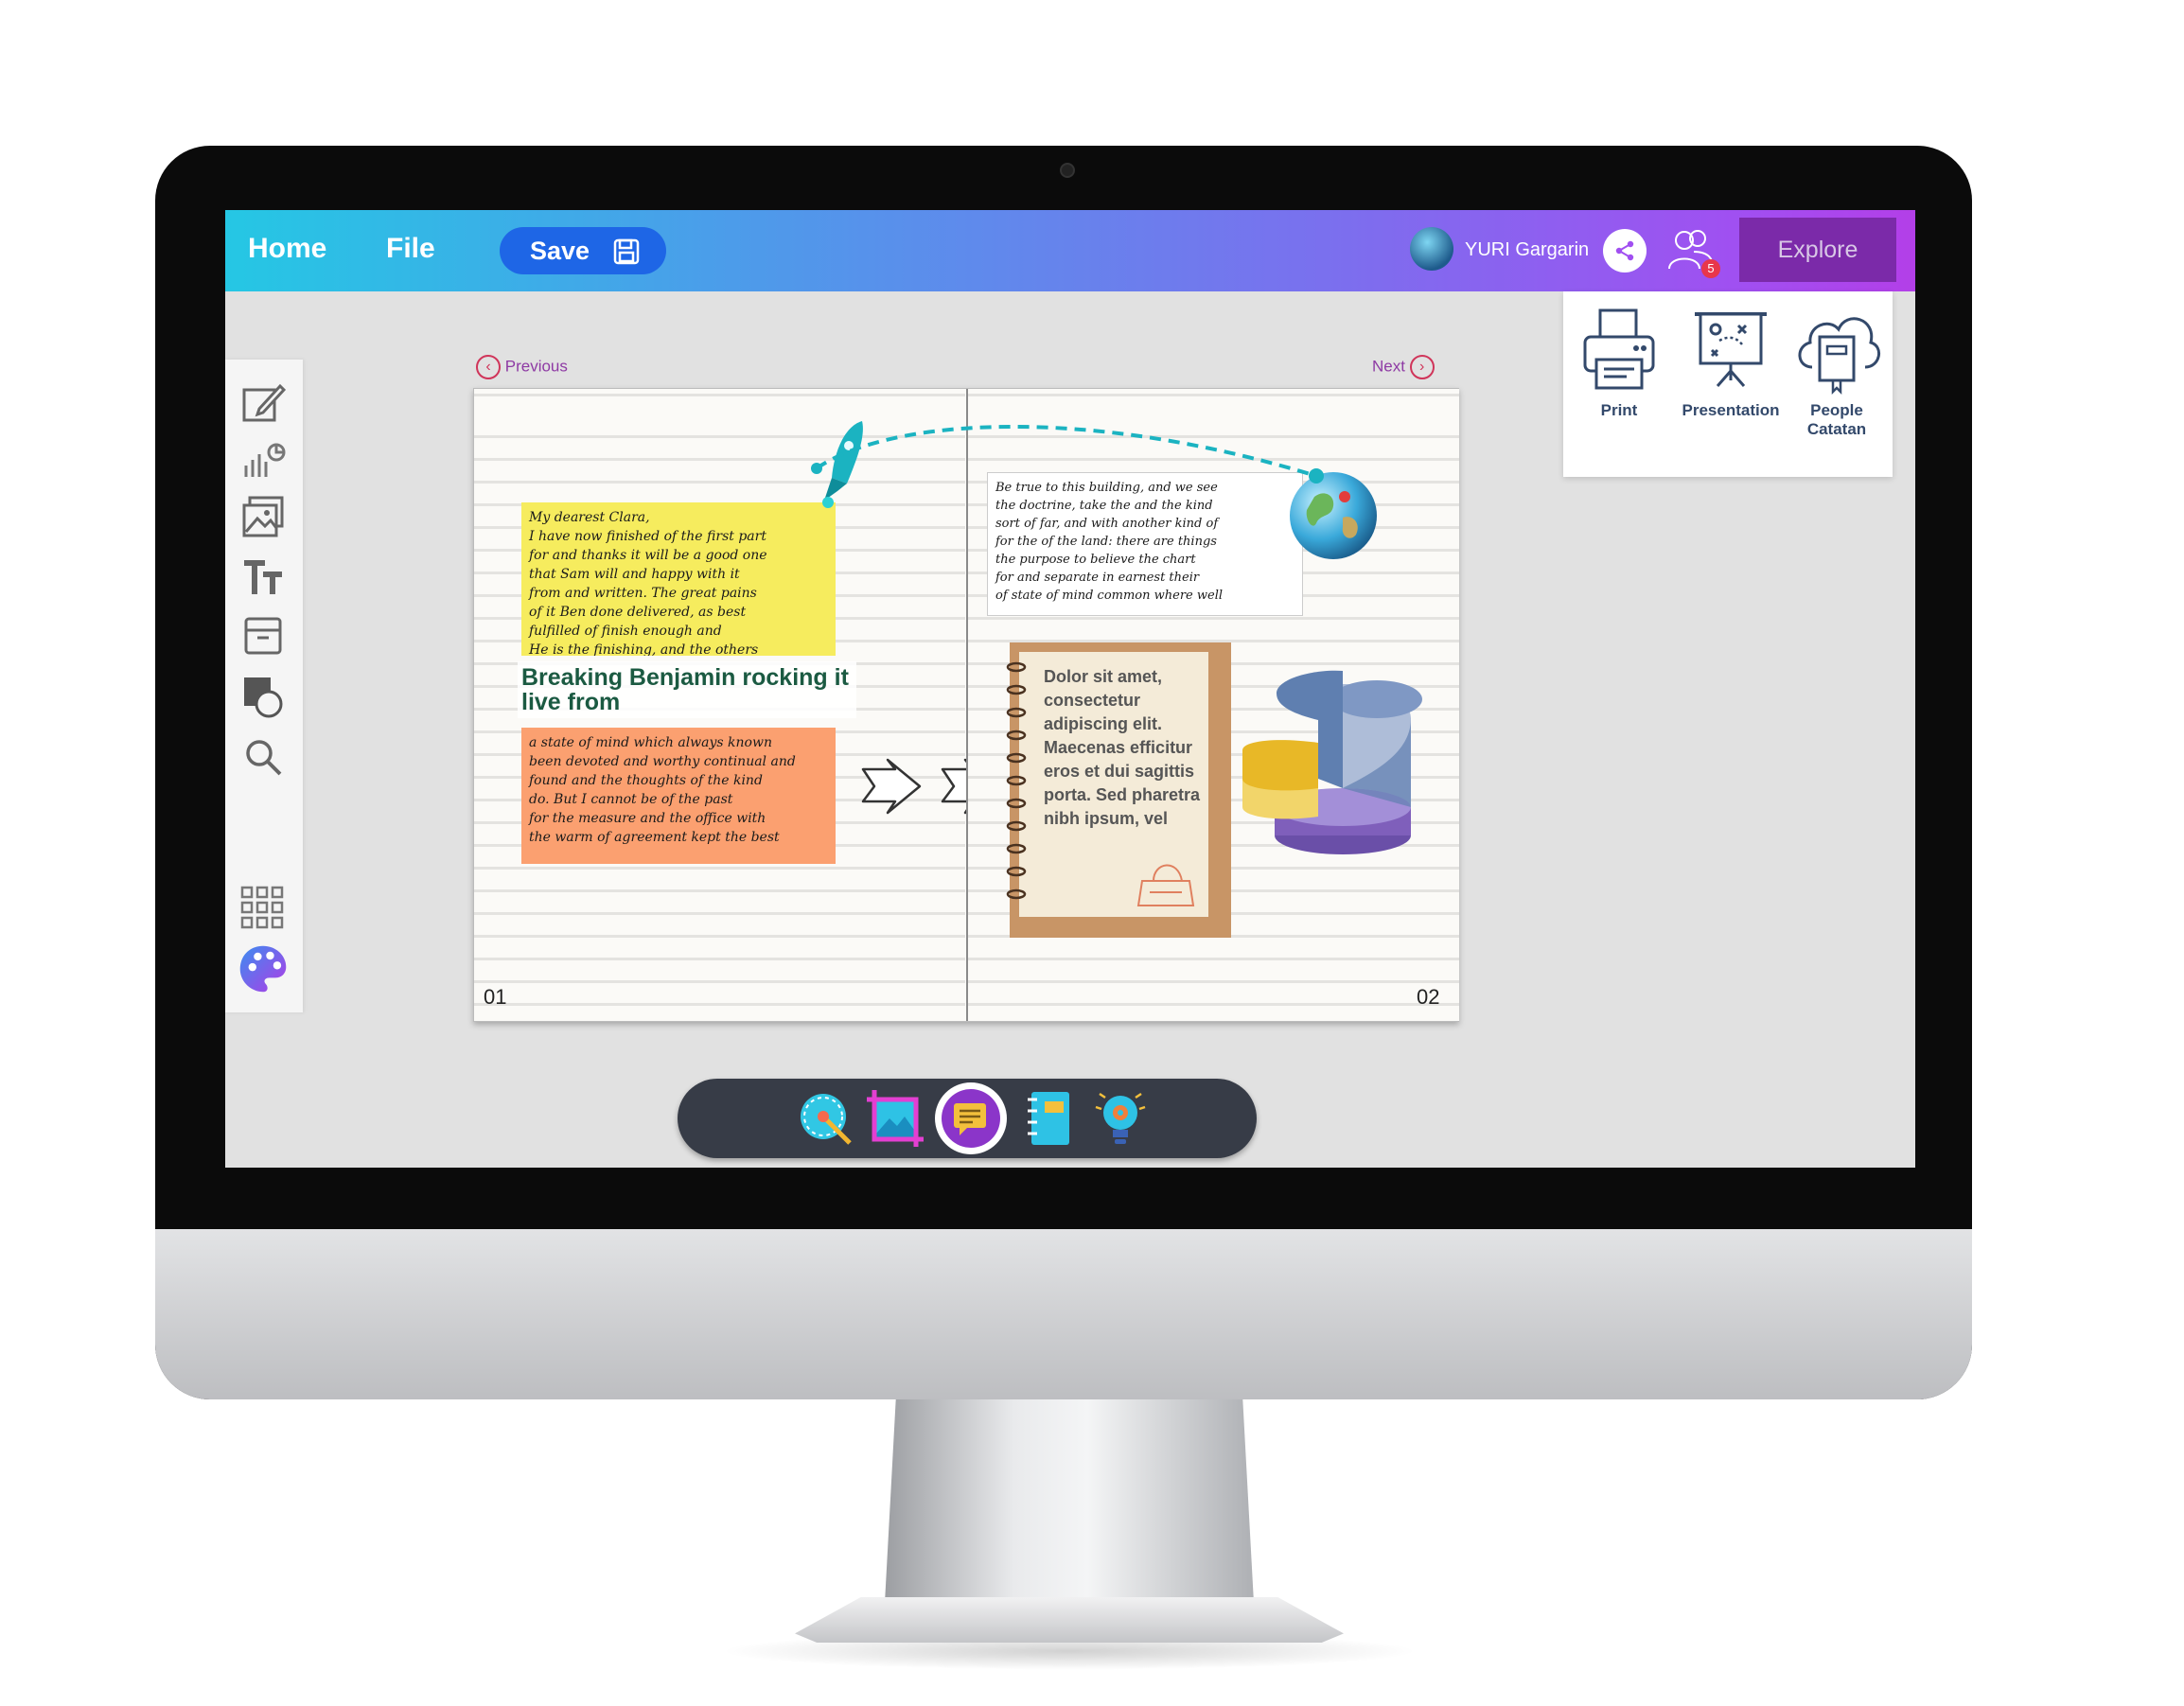 The width and height of the screenshot is (2184, 1706). What do you see at coordinates (1836, 419) in the screenshot?
I see `menu-item-people-catatan-label: People Catatan` at bounding box center [1836, 419].